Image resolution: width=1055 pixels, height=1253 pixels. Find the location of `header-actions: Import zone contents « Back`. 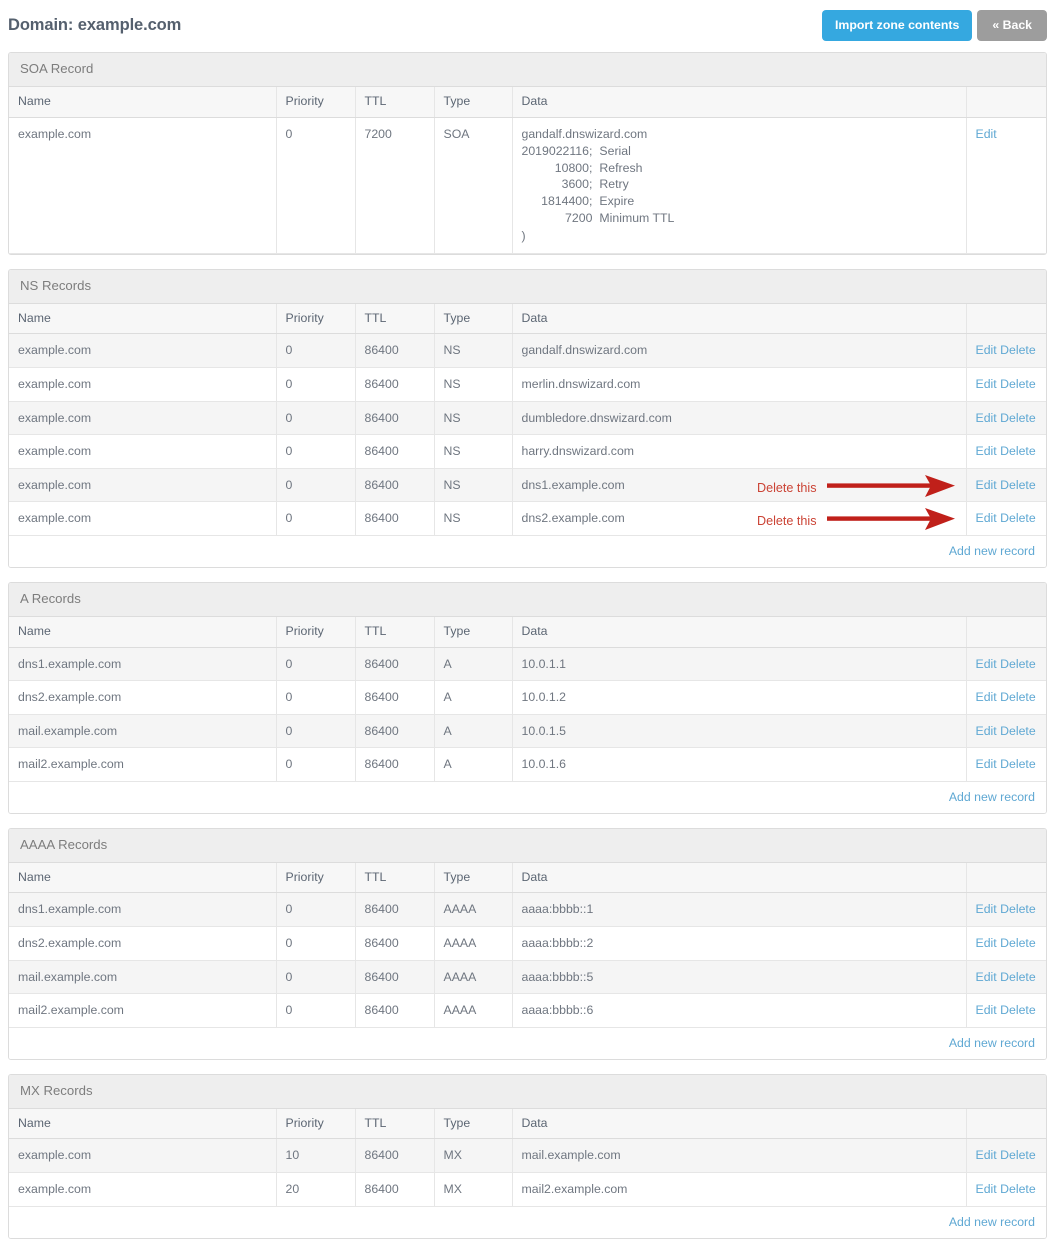

header-actions: Import zone contents « Back is located at coordinates (934, 26).